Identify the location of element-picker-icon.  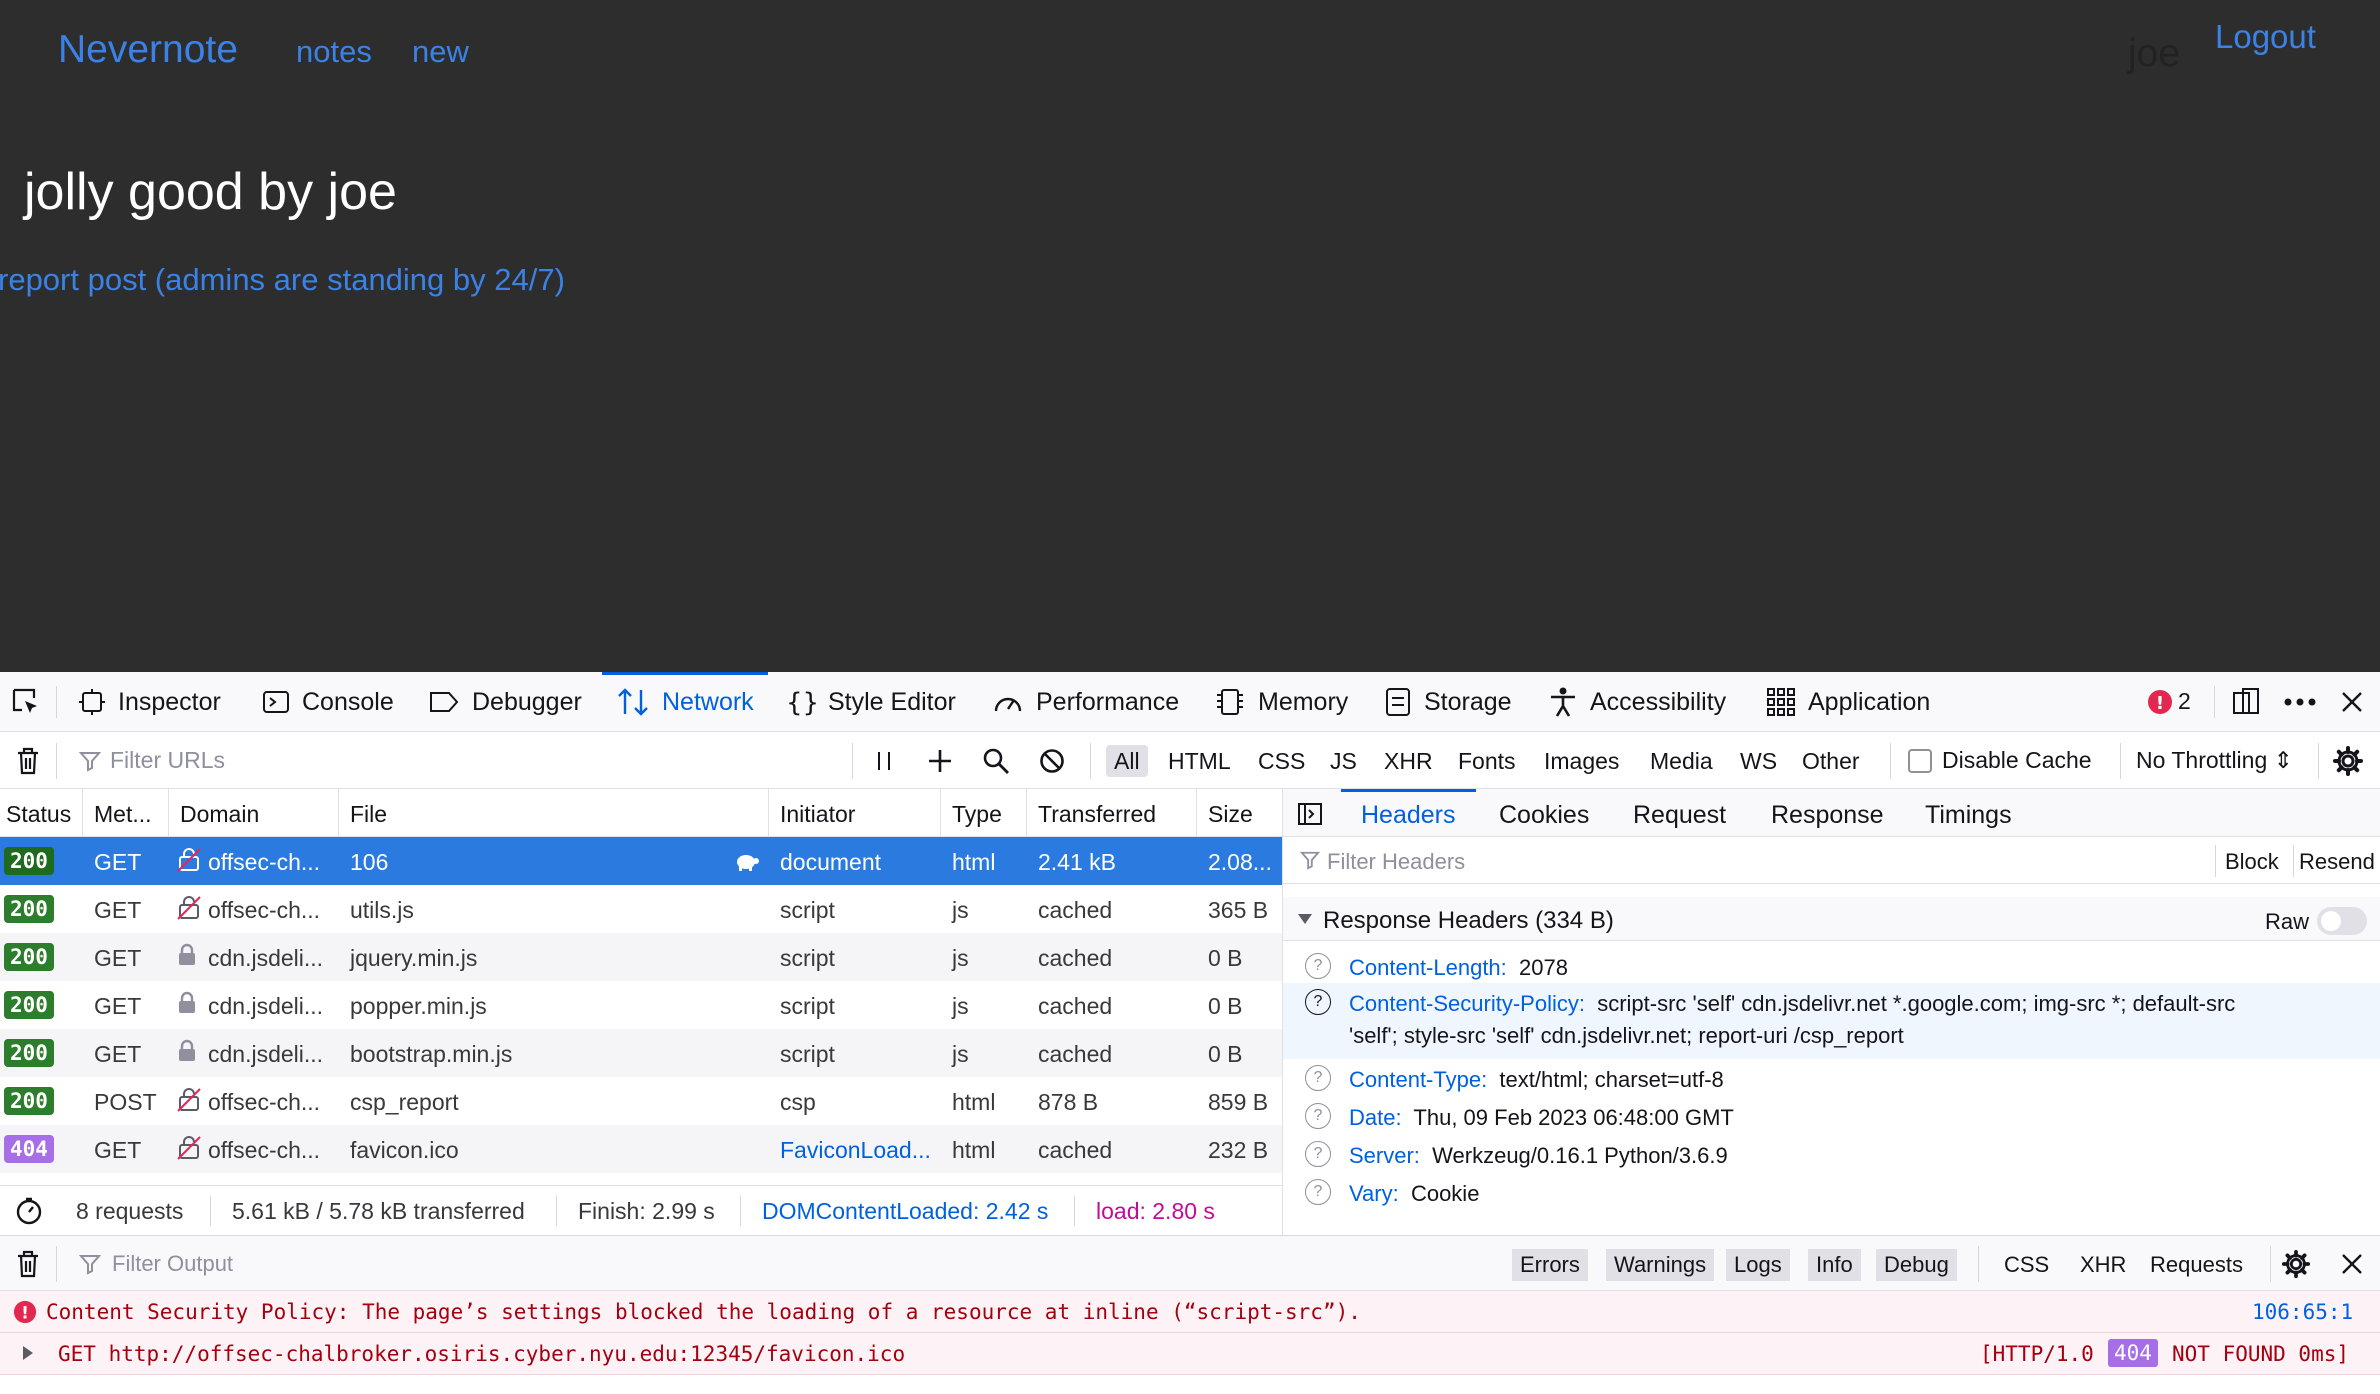
(26, 702).